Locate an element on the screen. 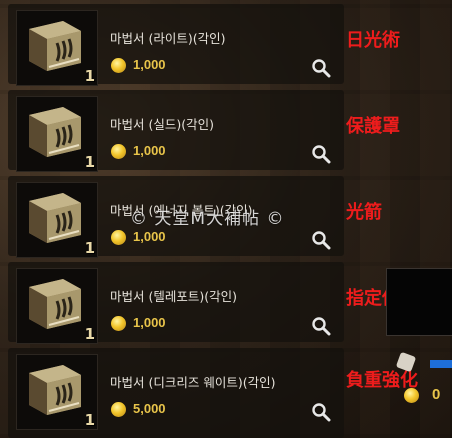 The width and height of the screenshot is (452, 438). list-item: 1 마법서 (텔레포트)(각인) 1,000 is located at coordinates (176, 303).